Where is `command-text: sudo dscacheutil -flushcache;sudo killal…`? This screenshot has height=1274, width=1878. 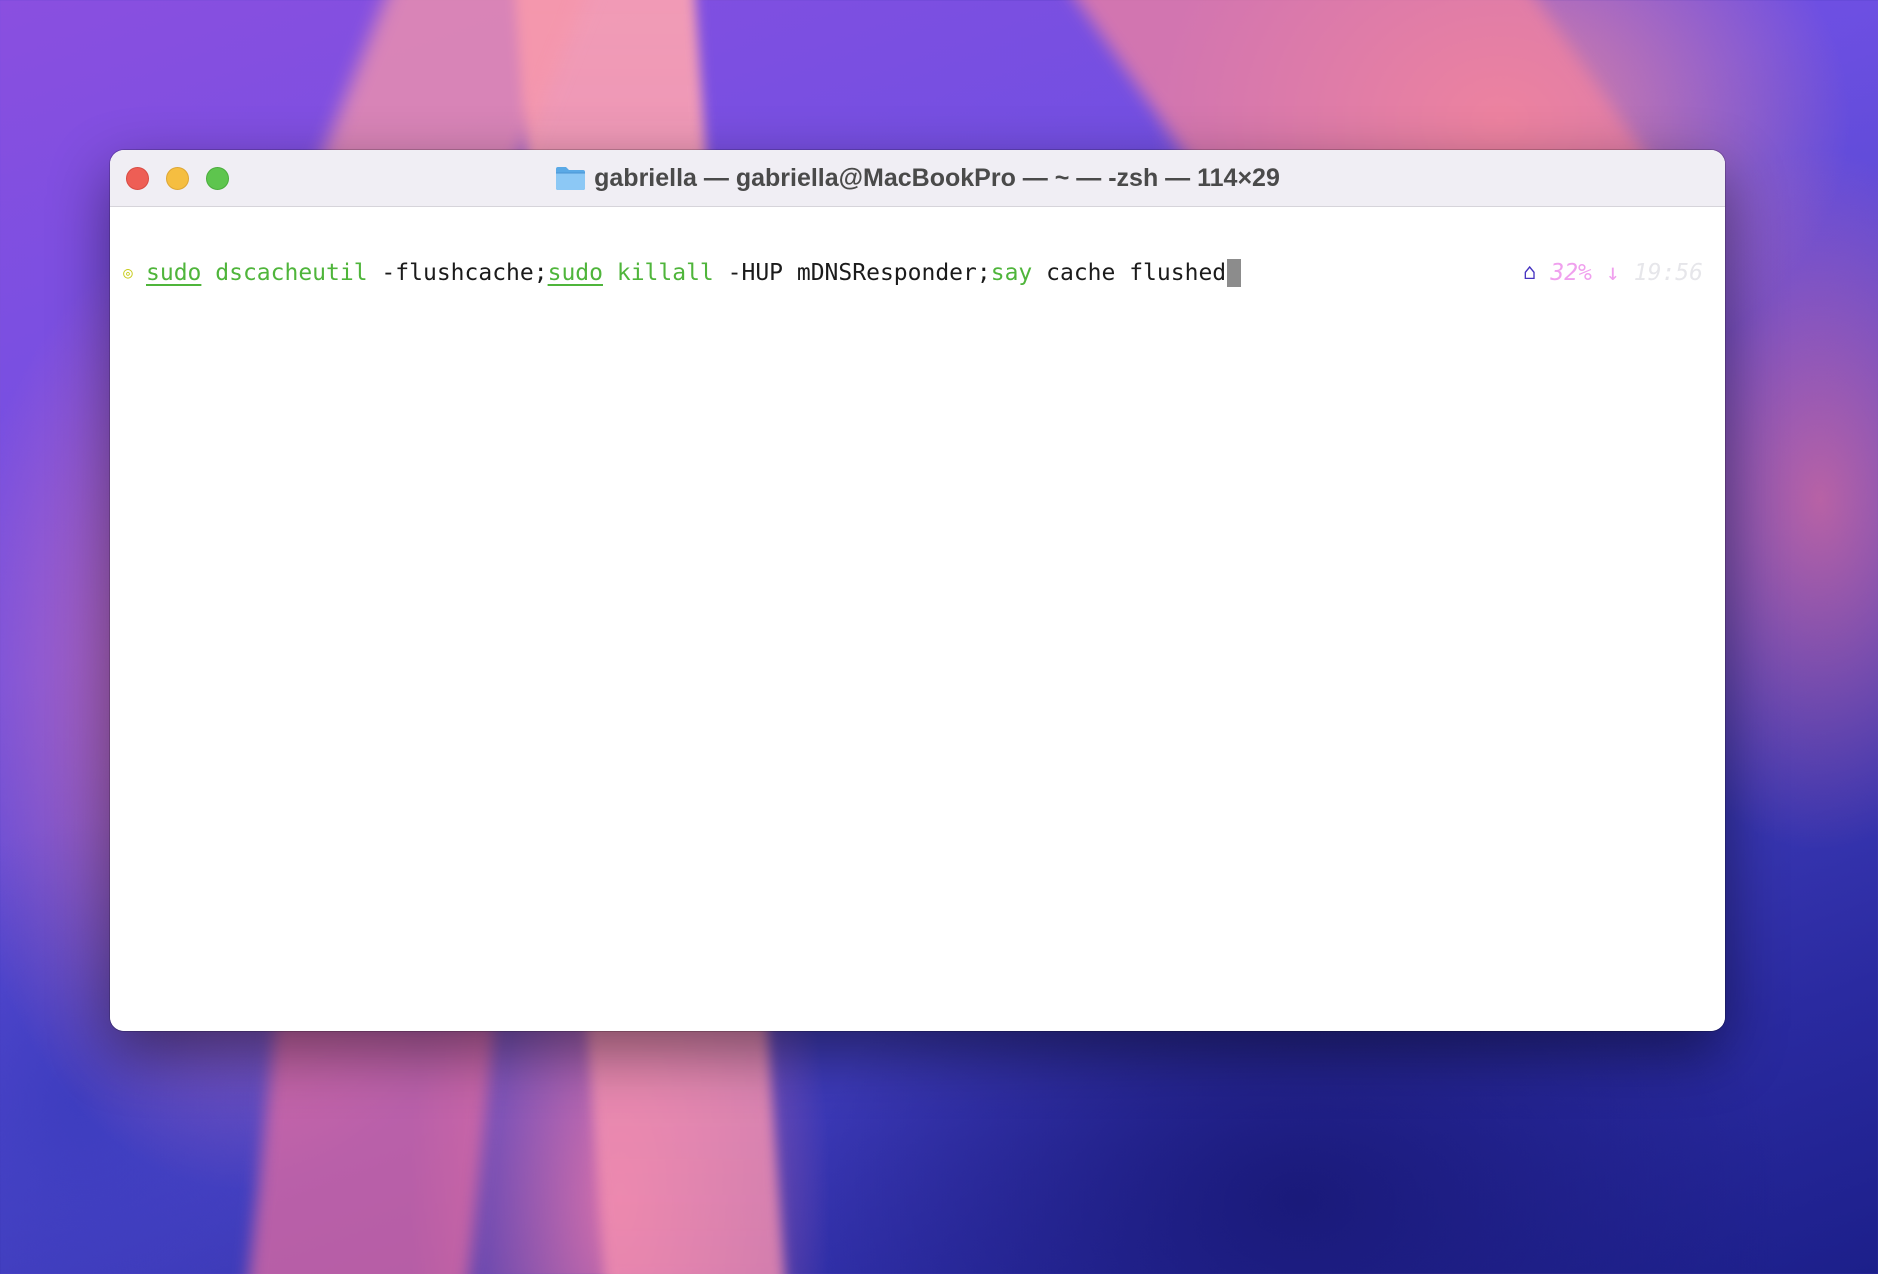 command-text: sudo dscacheutil -flushcache;sudo killal… is located at coordinates (686, 273).